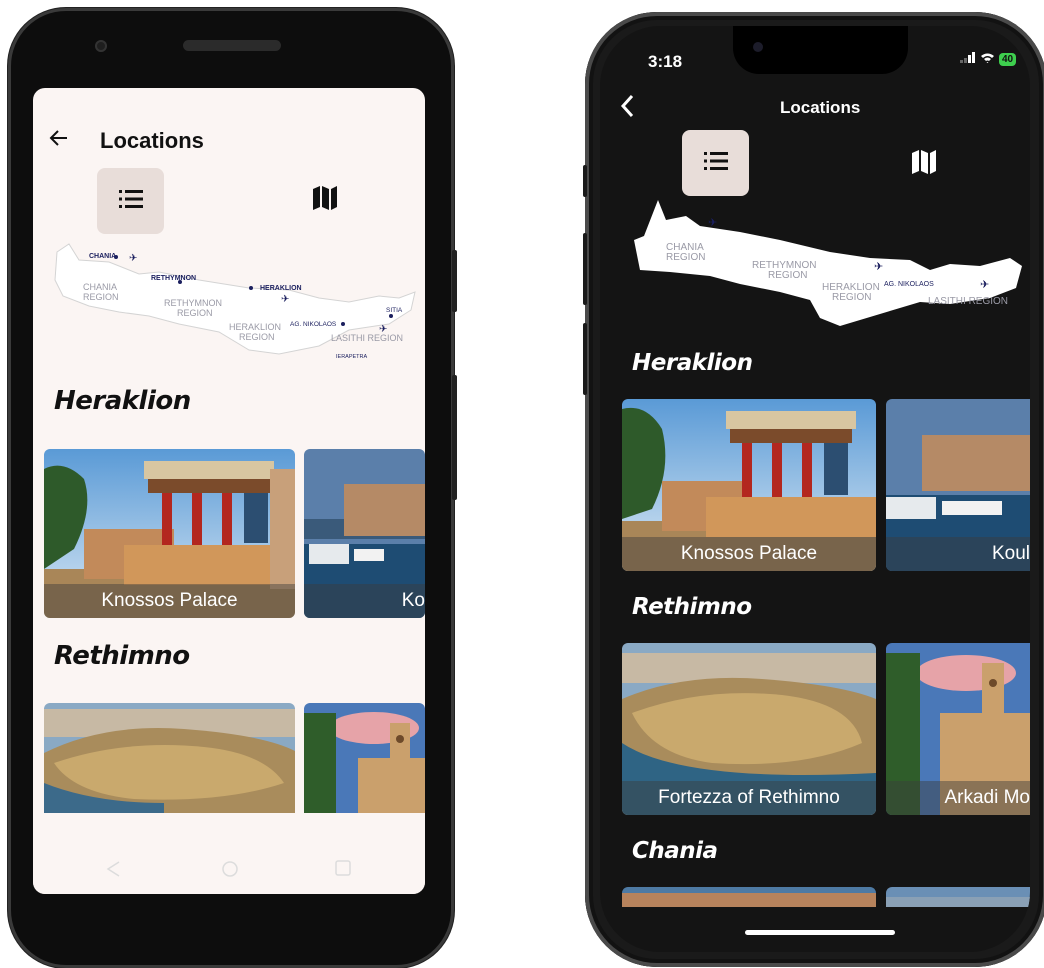 The width and height of the screenshot is (1044, 968). I want to click on location-card-arkadi, so click(364, 758).